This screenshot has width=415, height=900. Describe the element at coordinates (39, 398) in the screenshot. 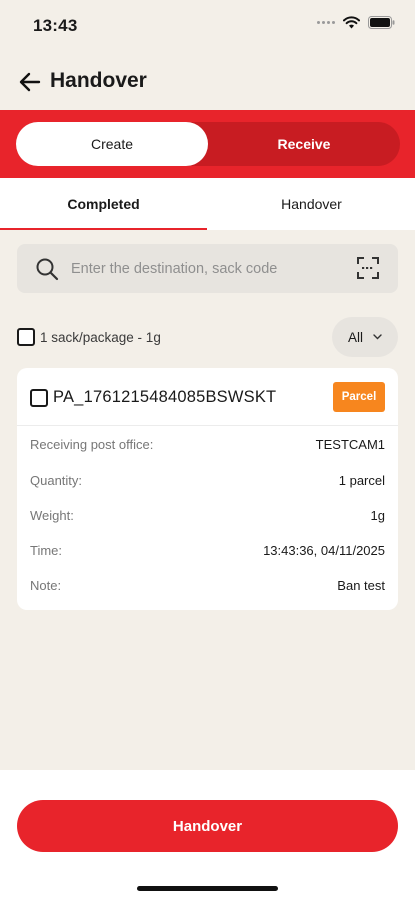

I see `package-checkbox` at that location.